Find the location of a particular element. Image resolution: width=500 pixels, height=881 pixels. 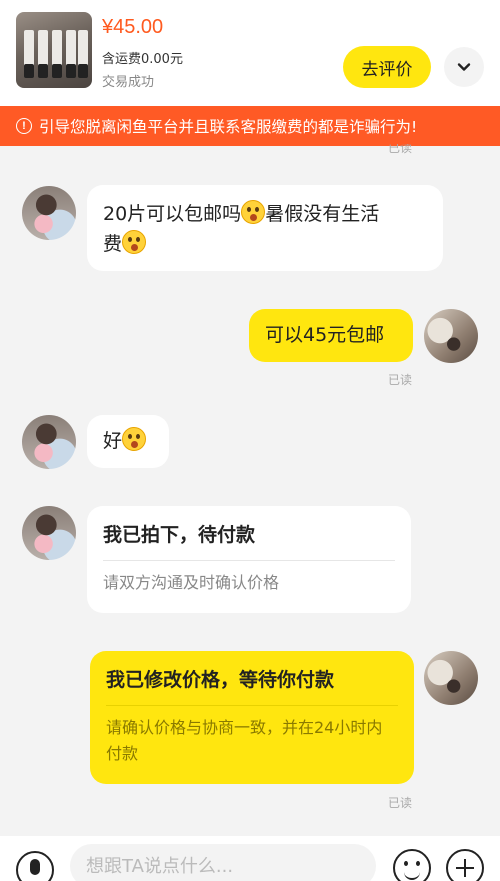

message-bubble: 好 is located at coordinates (128, 441).